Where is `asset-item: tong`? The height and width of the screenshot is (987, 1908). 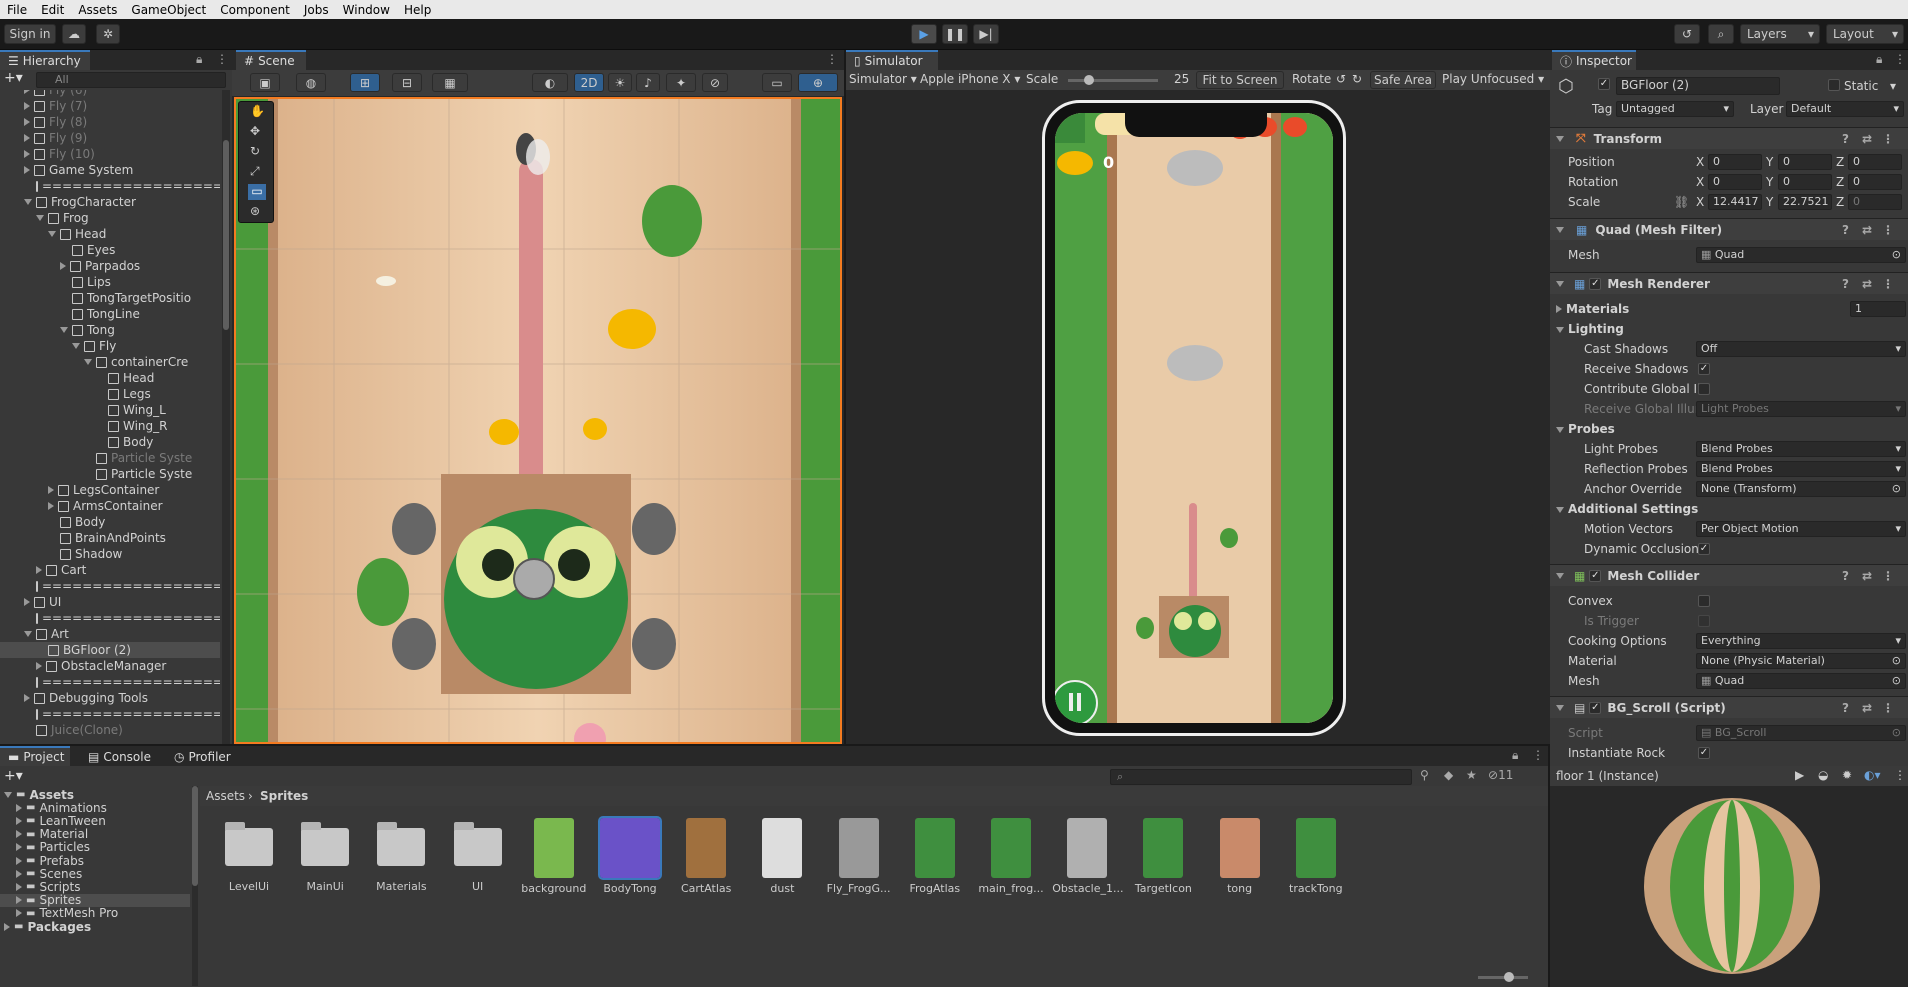 asset-item: tong is located at coordinates (1240, 856).